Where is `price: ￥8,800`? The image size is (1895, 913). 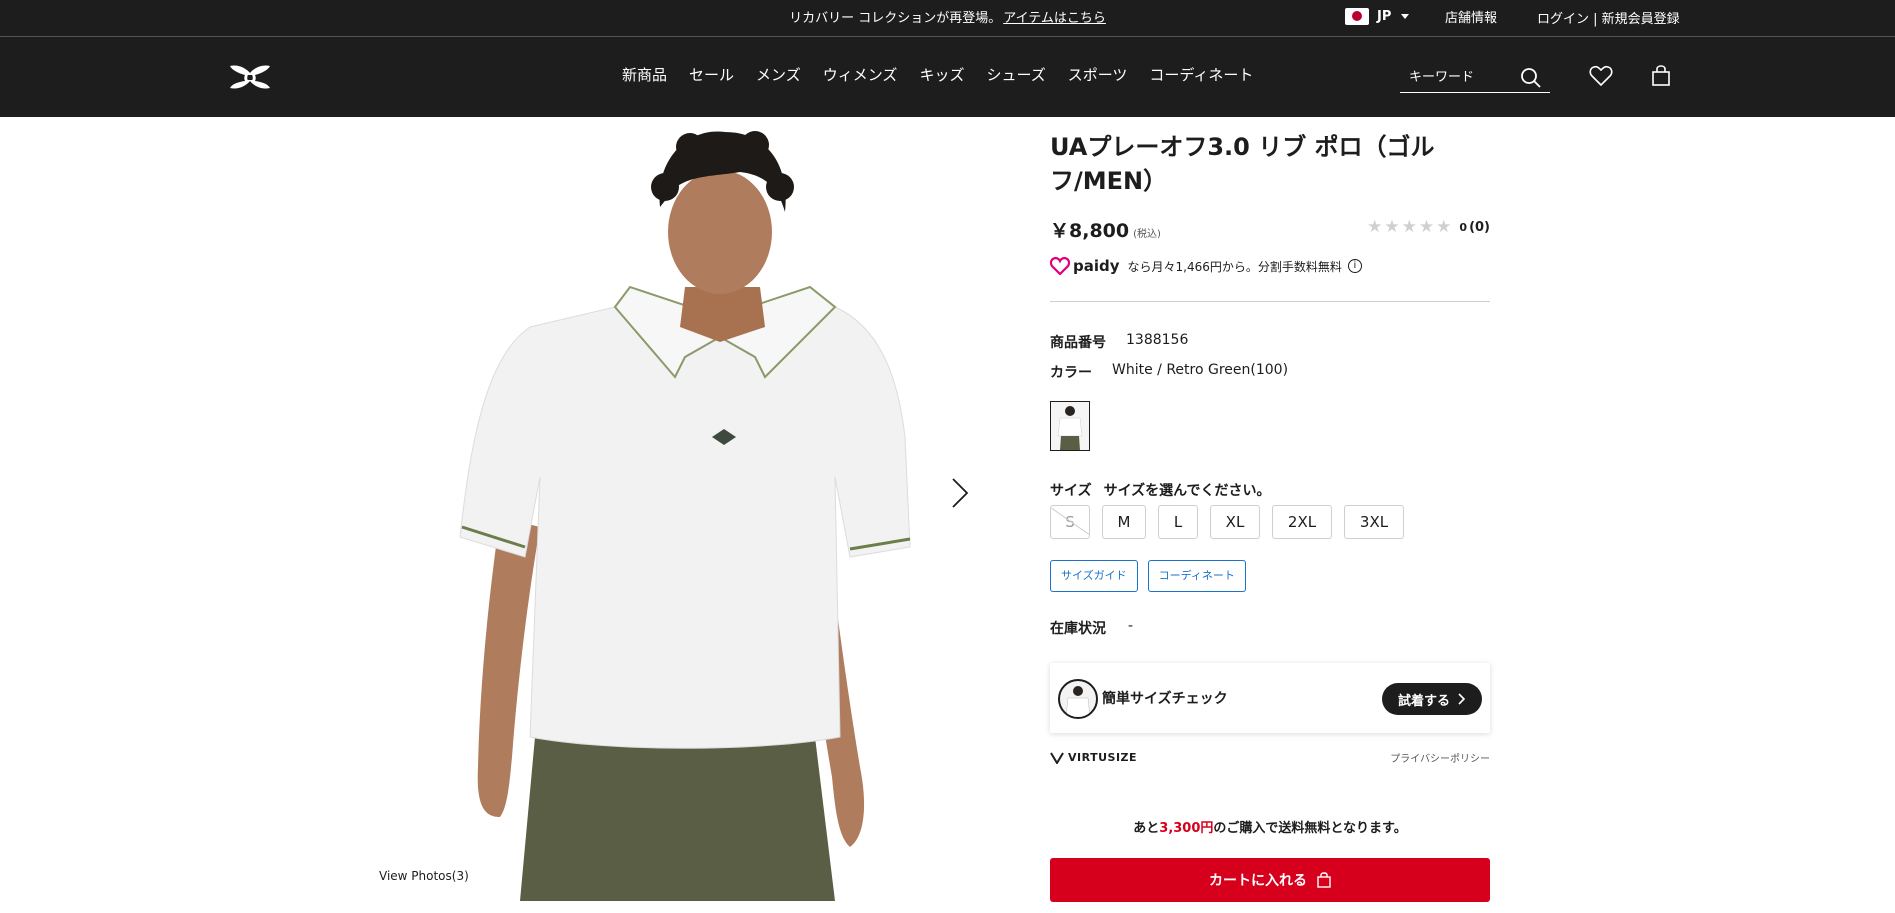 price: ￥8,800 is located at coordinates (1090, 231).